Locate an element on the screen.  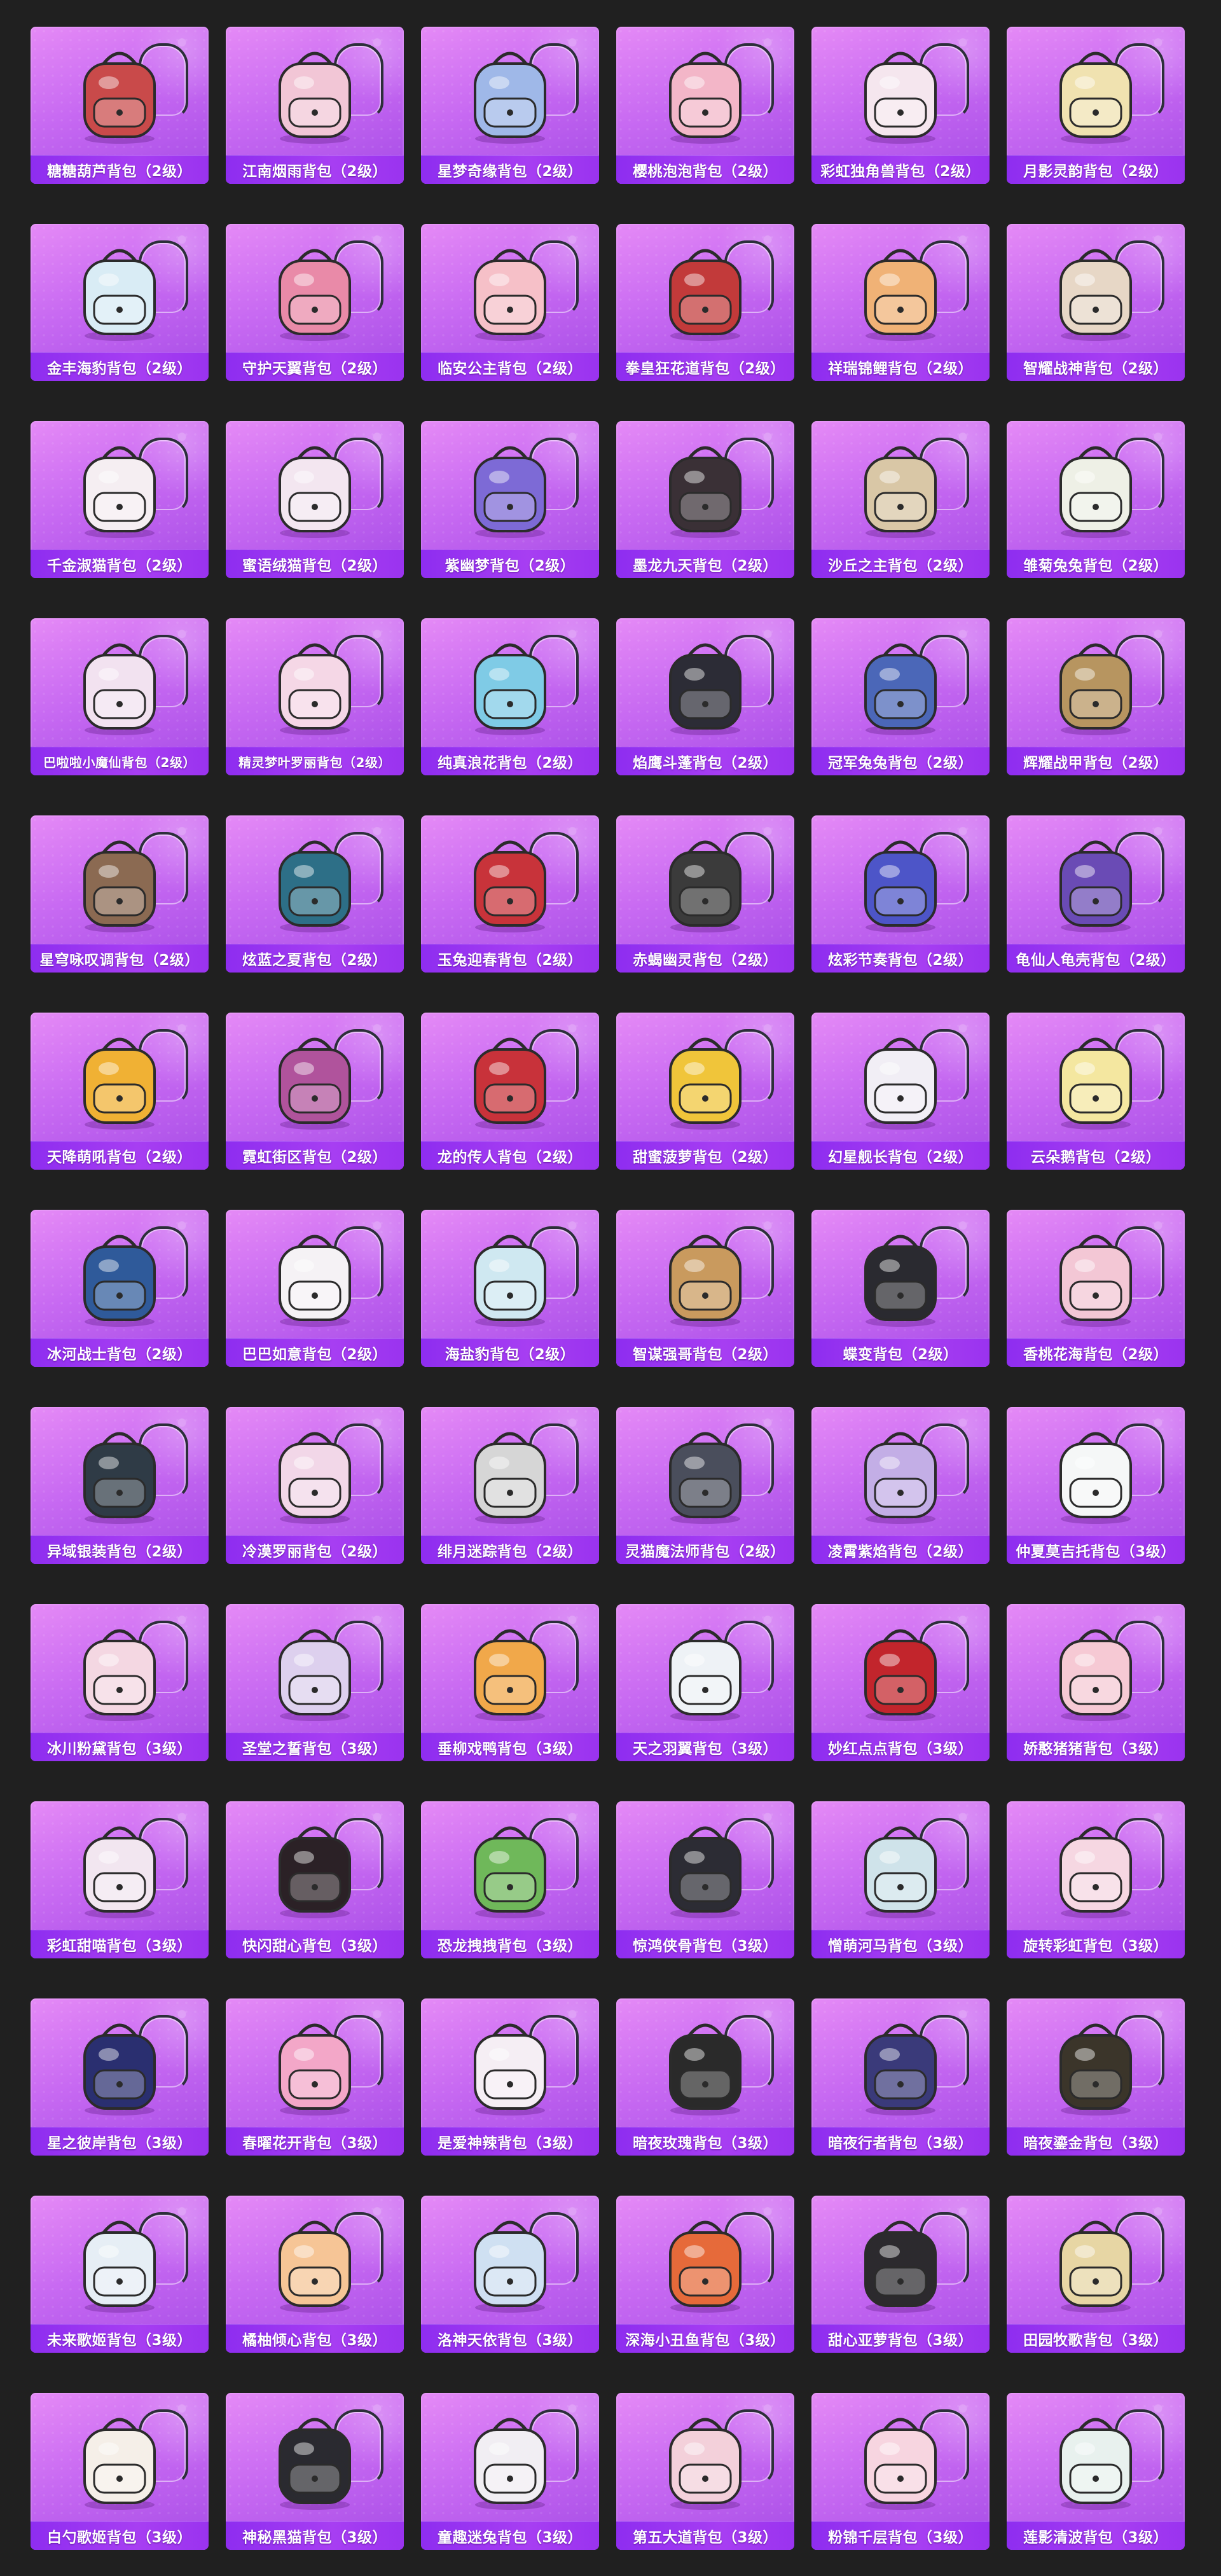
backpack-card: 守护天翼背包（2级） is located at coordinates (315, 302).